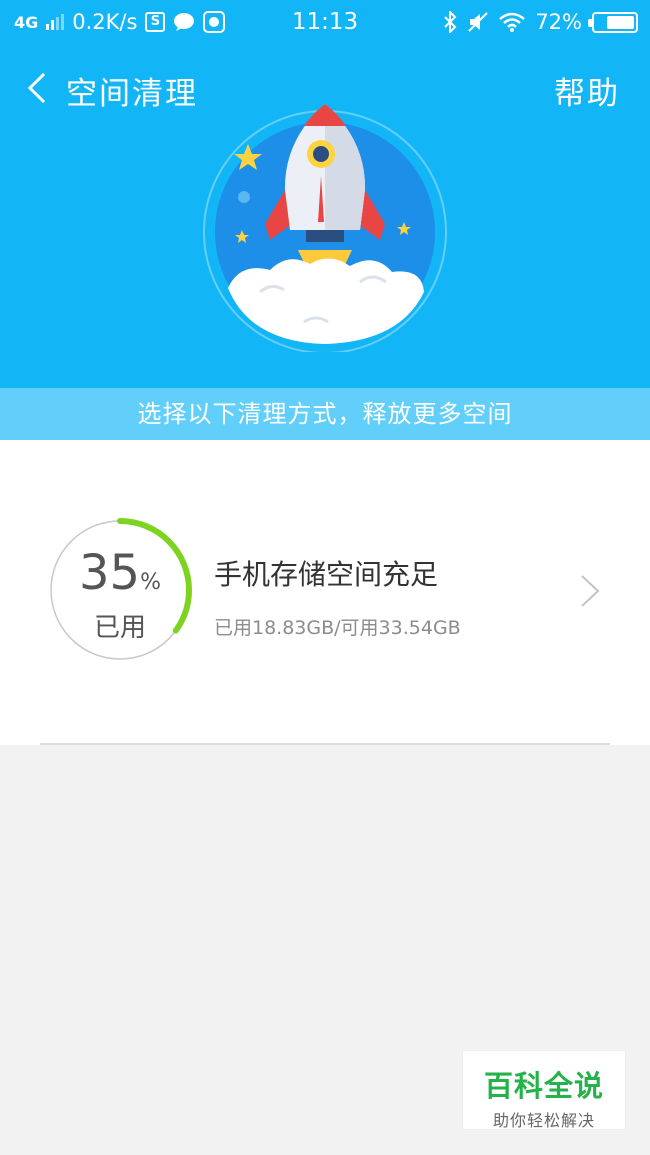 Image resolution: width=650 pixels, height=1155 pixels. I want to click on used-percent: 35, so click(110, 573).